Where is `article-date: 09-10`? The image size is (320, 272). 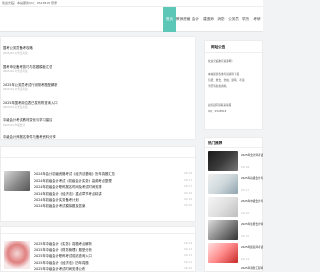
article-date: 09-10 is located at coordinates (188, 268).